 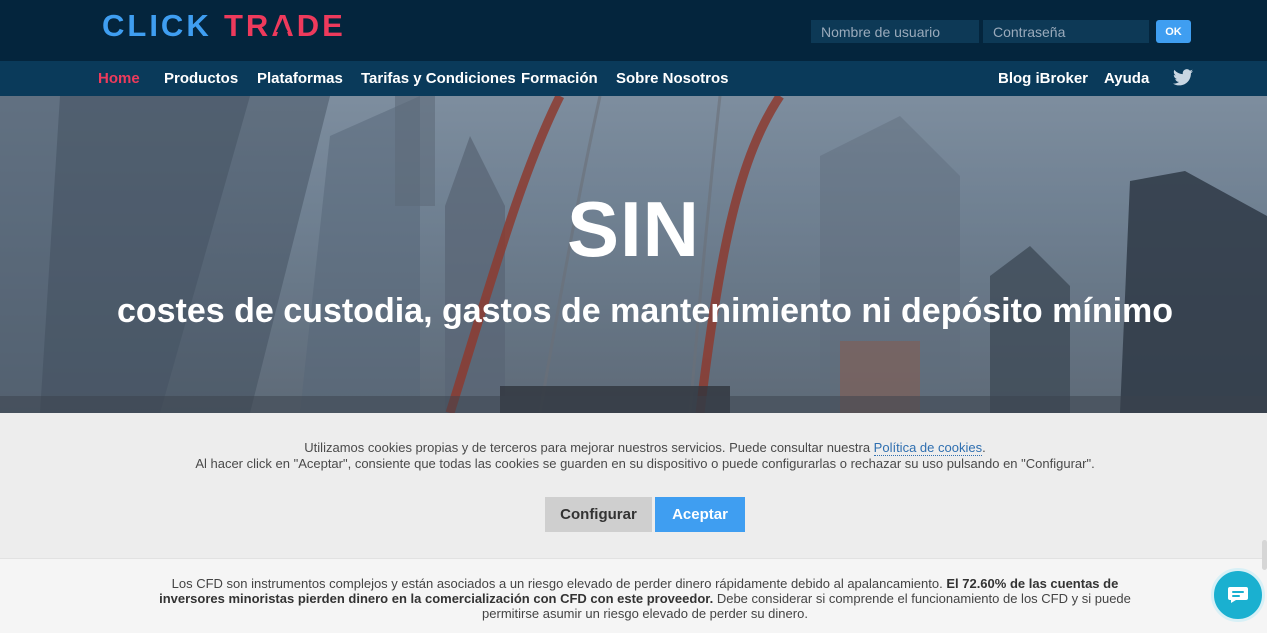 What do you see at coordinates (984, 447) in the screenshot?
I see `cookie-line1-end: .` at bounding box center [984, 447].